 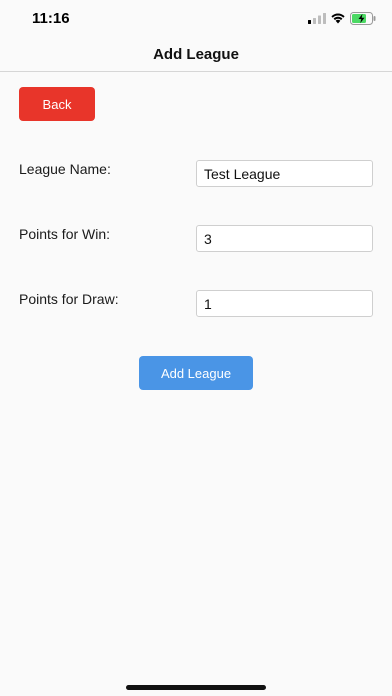 I want to click on status-time: 11:16, so click(x=51, y=18).